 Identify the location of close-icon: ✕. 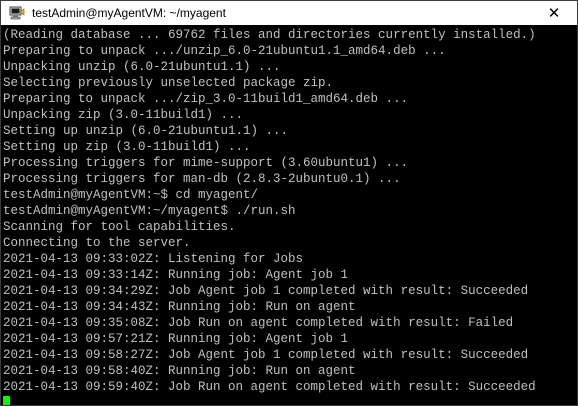
(554, 13).